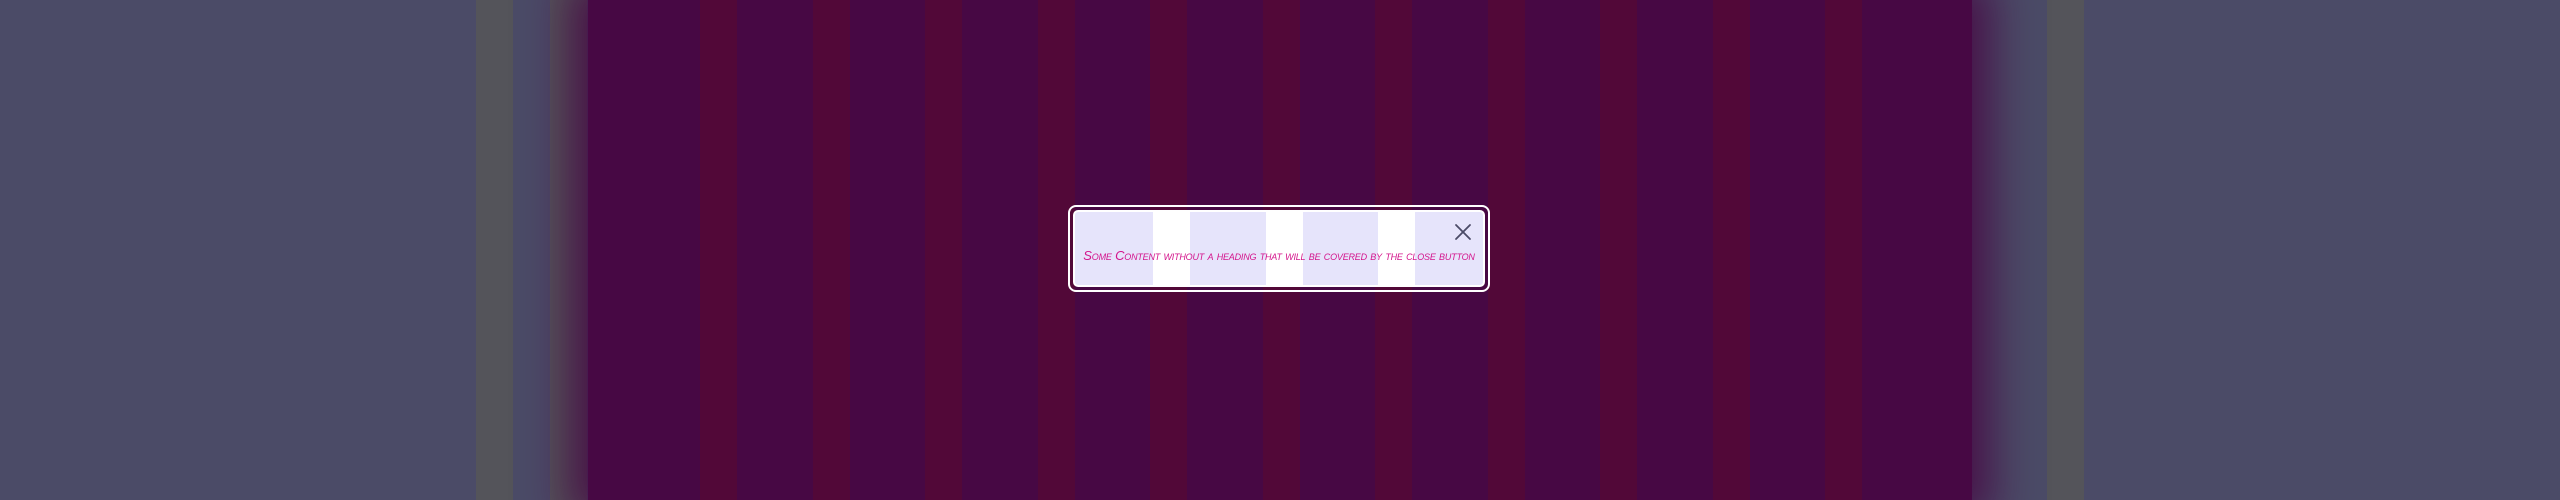 This screenshot has height=500, width=2560. I want to click on close-icon, so click(1463, 232).